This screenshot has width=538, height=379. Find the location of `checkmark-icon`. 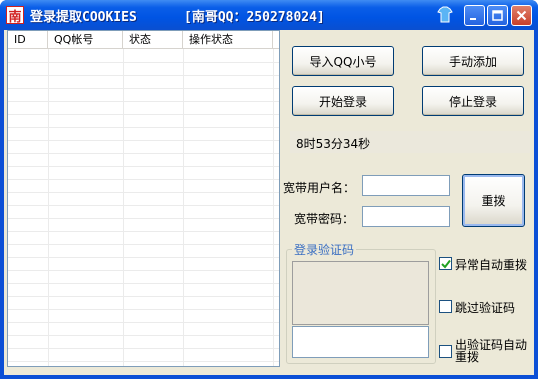

checkmark-icon is located at coordinates (445, 264).